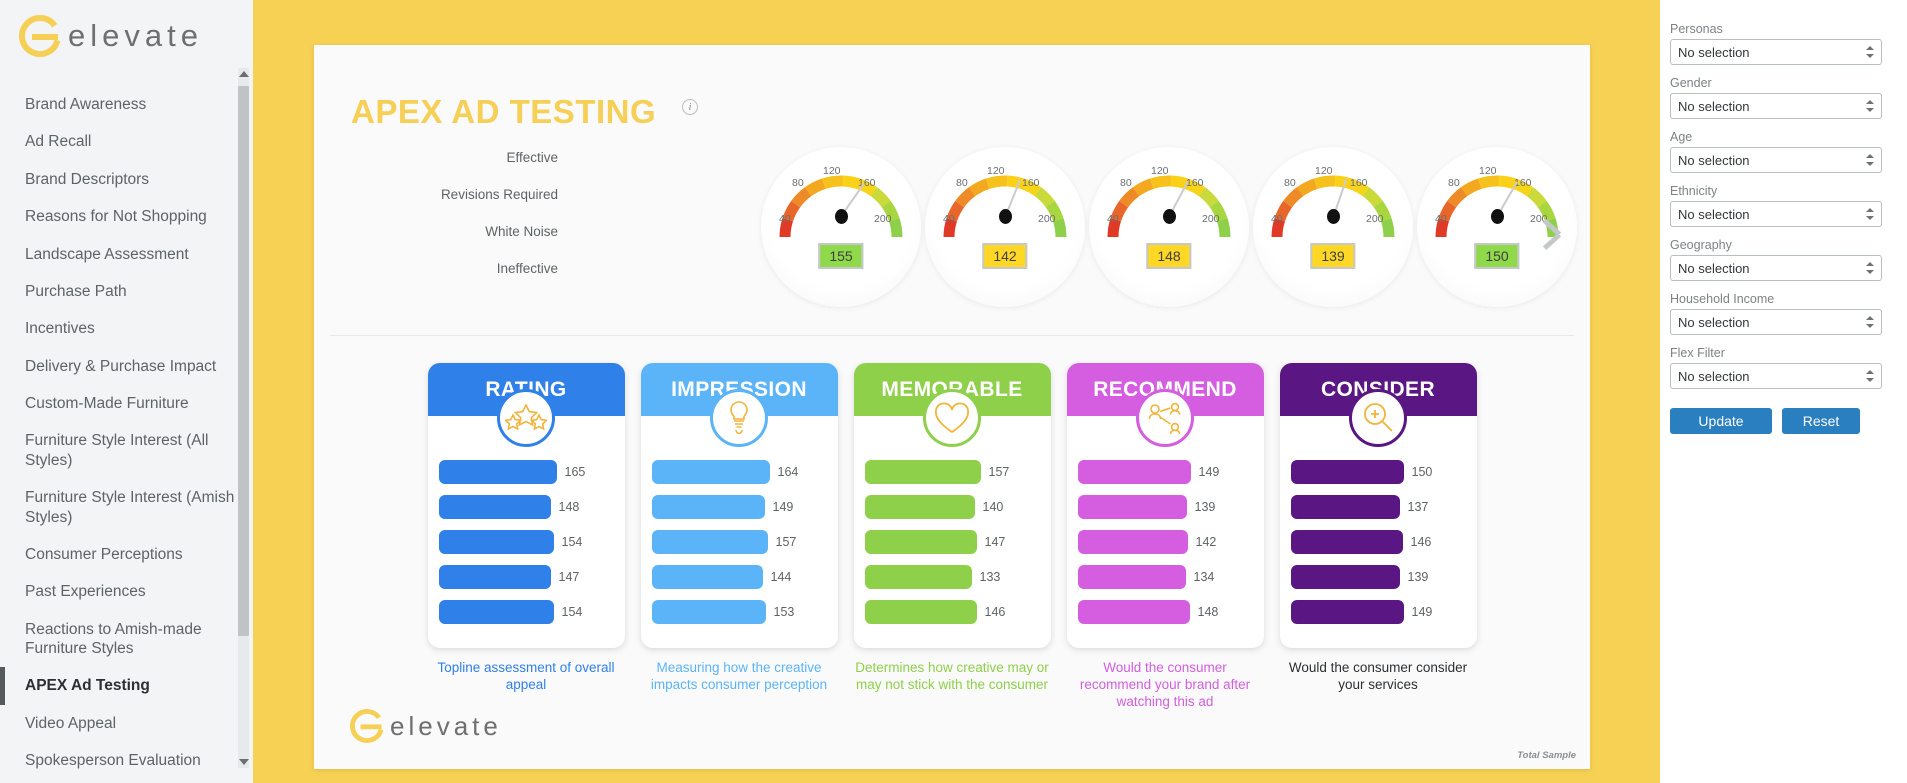 The width and height of the screenshot is (1907, 783). What do you see at coordinates (117, 179) in the screenshot?
I see `sidebar-item-brand-descriptors: Brand Descriptors` at bounding box center [117, 179].